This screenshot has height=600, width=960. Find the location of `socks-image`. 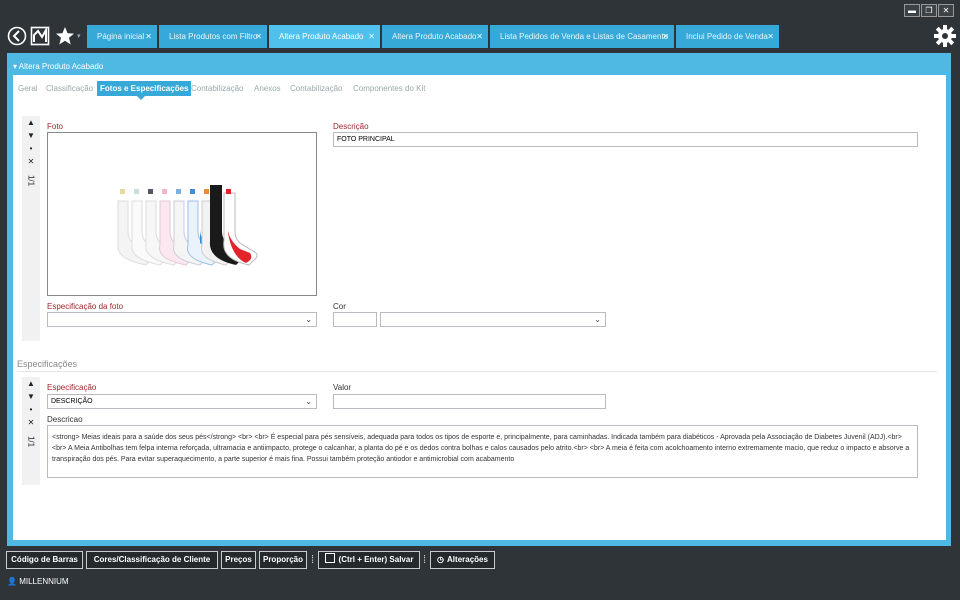

socks-image is located at coordinates (187, 225).